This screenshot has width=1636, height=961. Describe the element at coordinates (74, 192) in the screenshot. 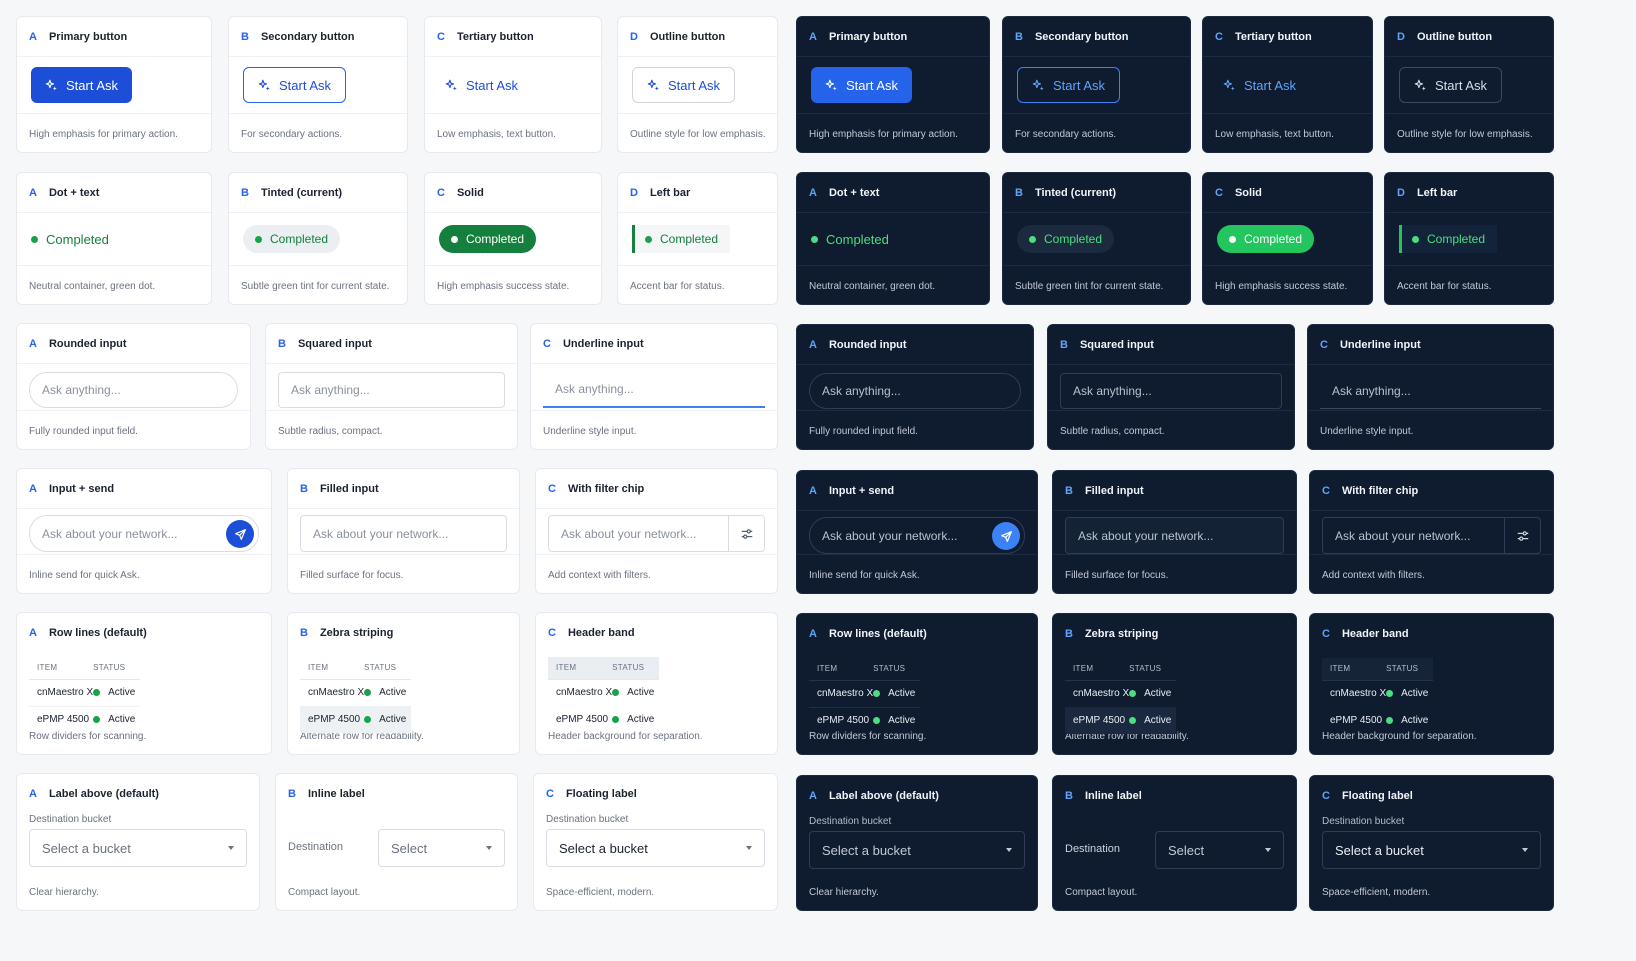

I see `card-title: Dot + text` at that location.